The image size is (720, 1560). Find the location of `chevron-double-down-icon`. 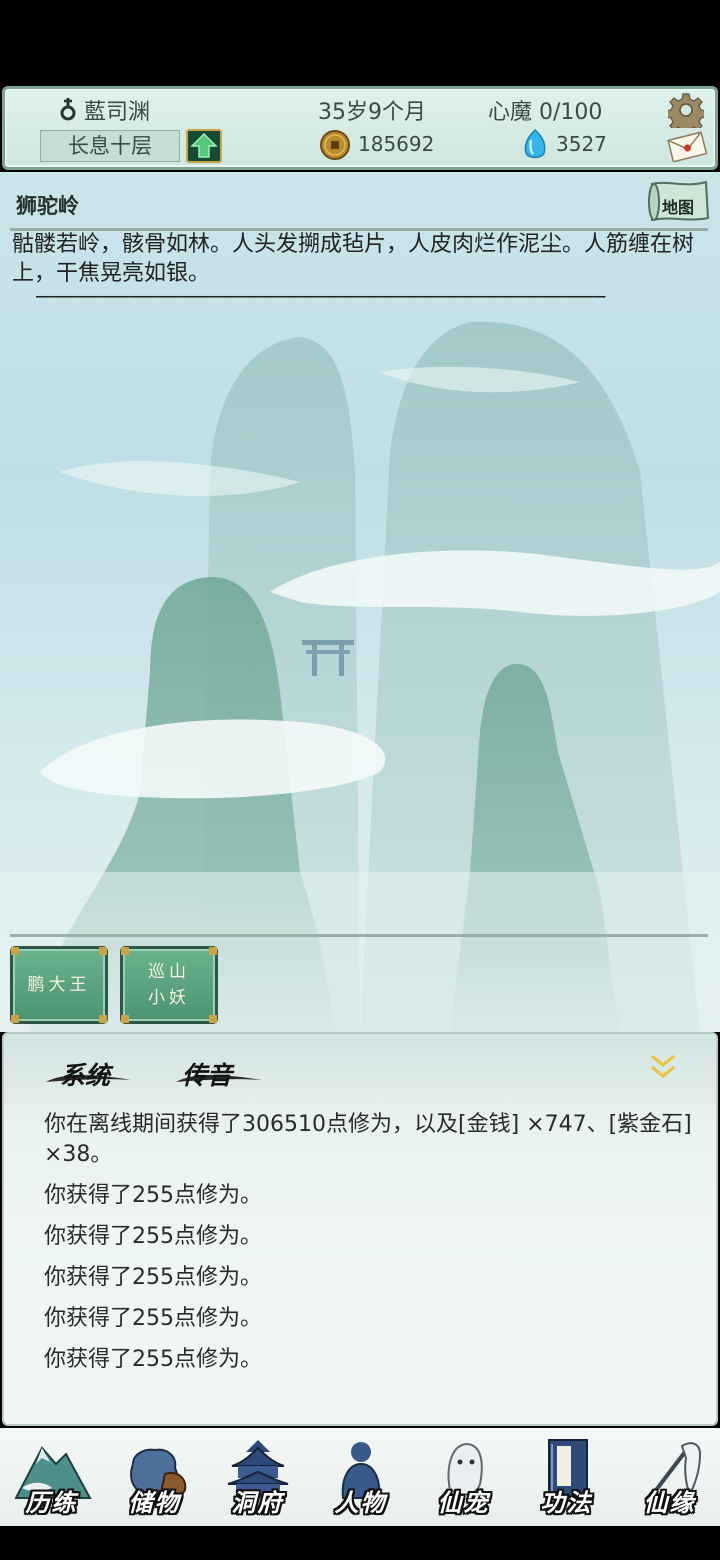

chevron-double-down-icon is located at coordinates (663, 1067).